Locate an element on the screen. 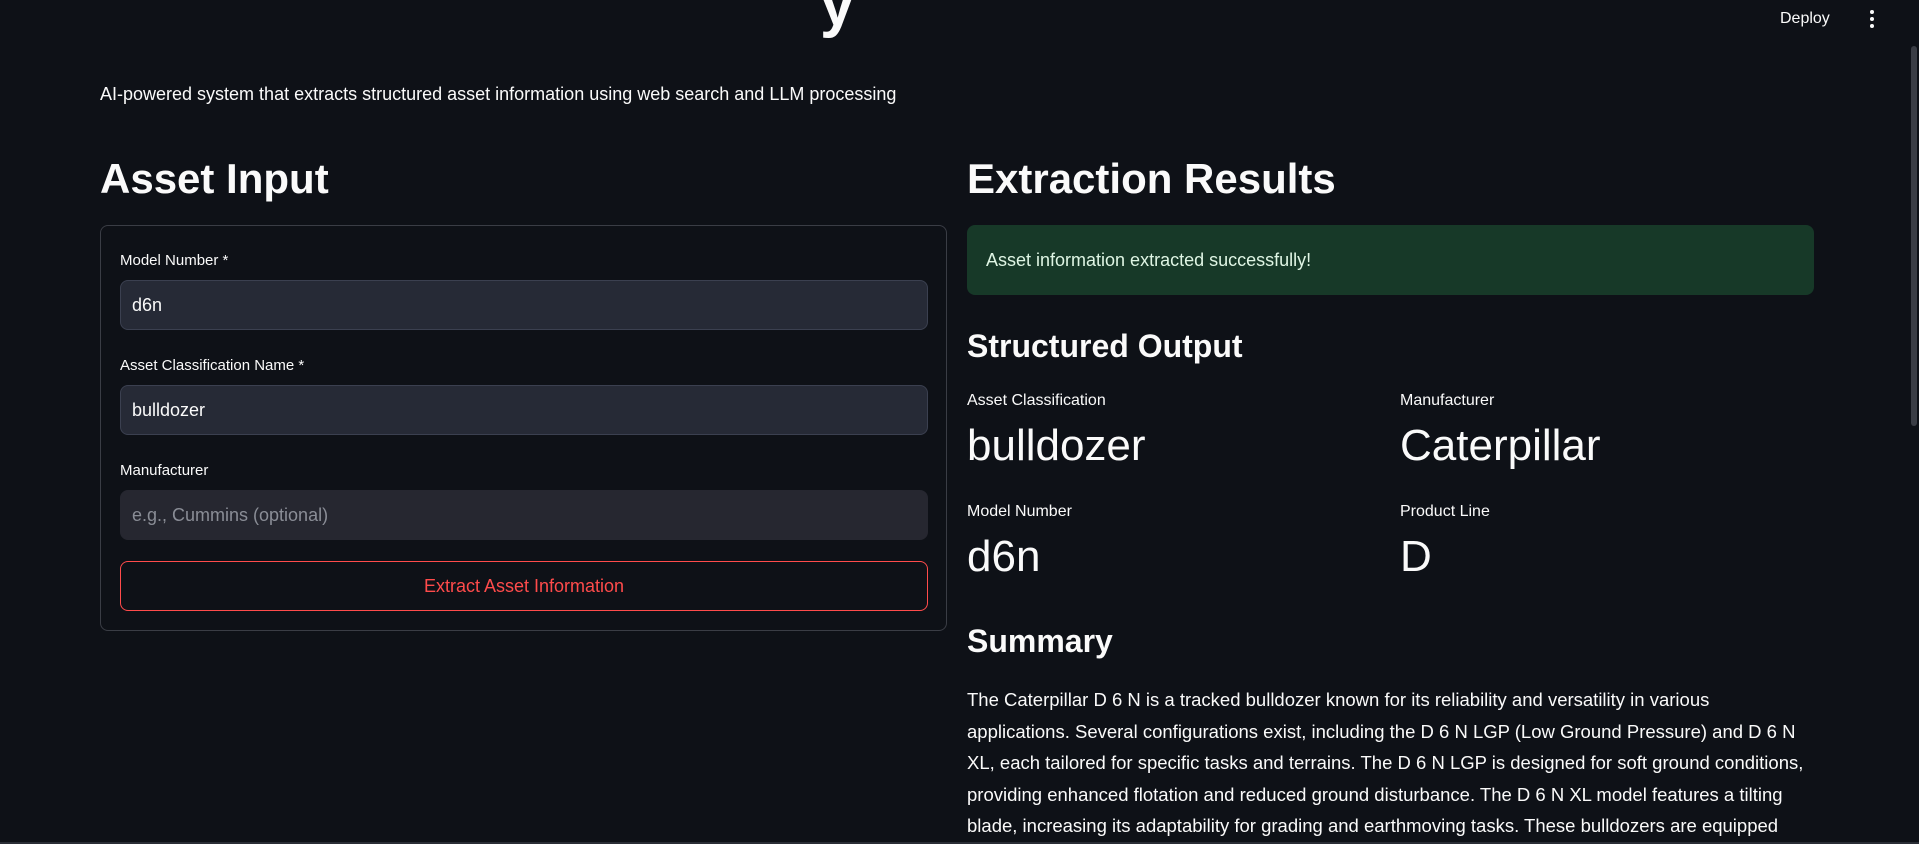 This screenshot has height=844, width=1919. metric-asset-classification-label: Asset Classification is located at coordinates (1036, 400).